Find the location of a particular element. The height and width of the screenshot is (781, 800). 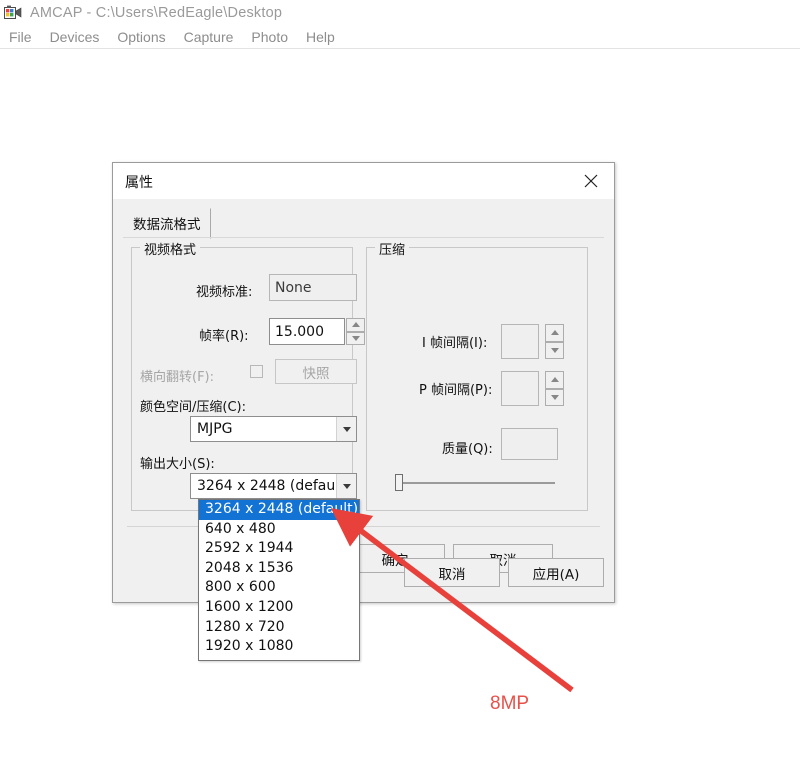

frame-rate-spinner is located at coordinates (355, 331).